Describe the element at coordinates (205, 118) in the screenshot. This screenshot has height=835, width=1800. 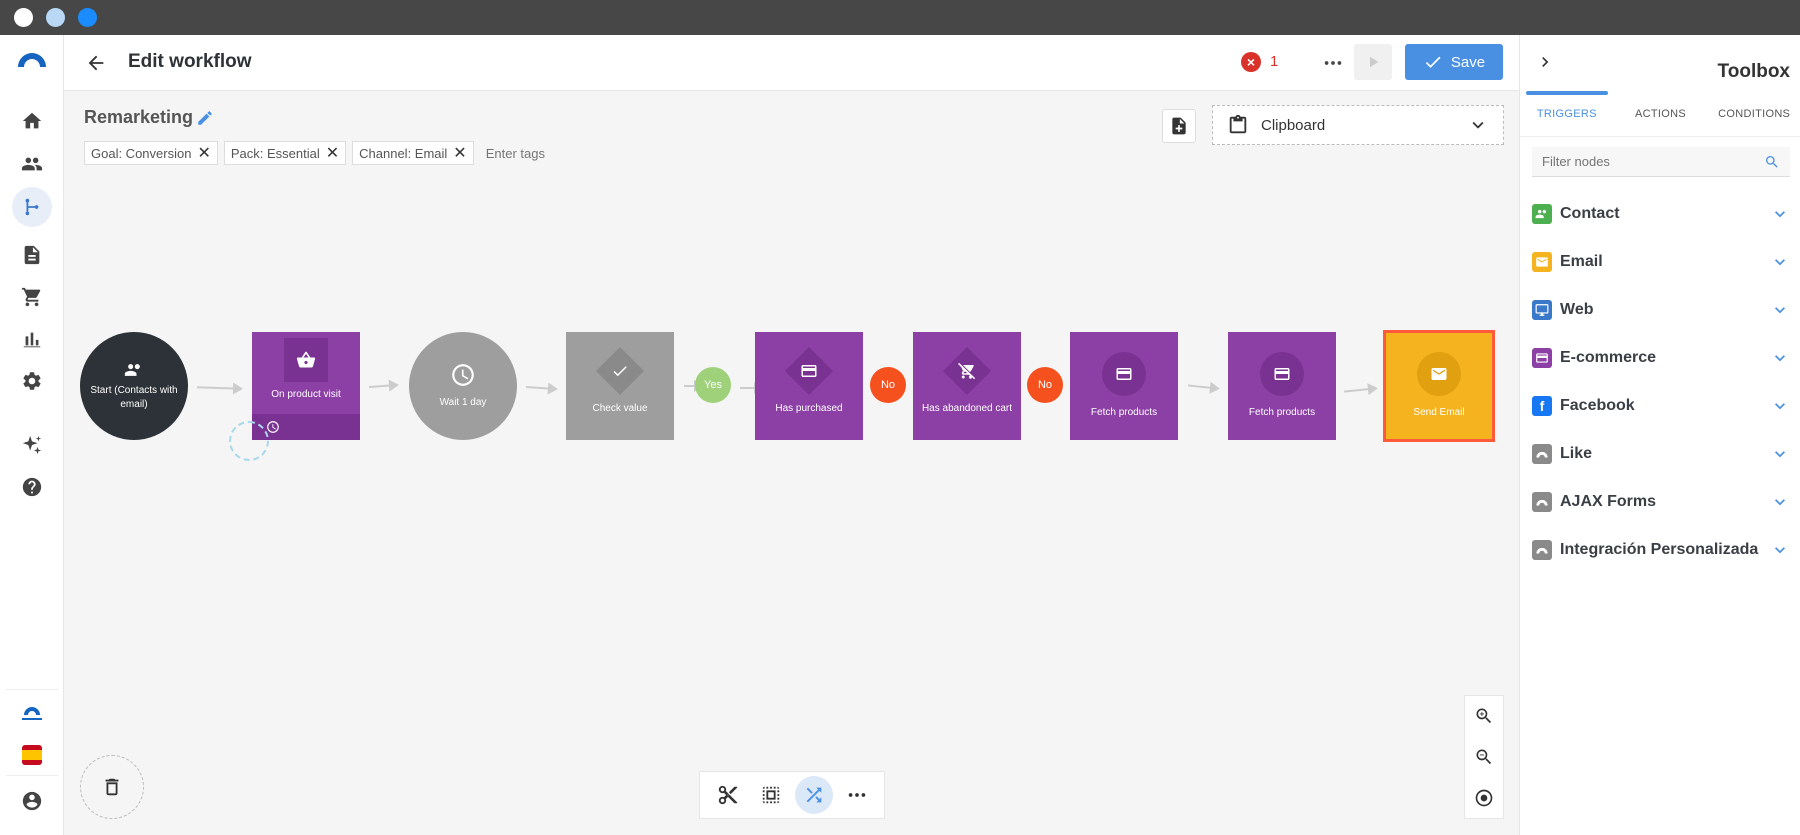
I see `edit-name-button` at that location.